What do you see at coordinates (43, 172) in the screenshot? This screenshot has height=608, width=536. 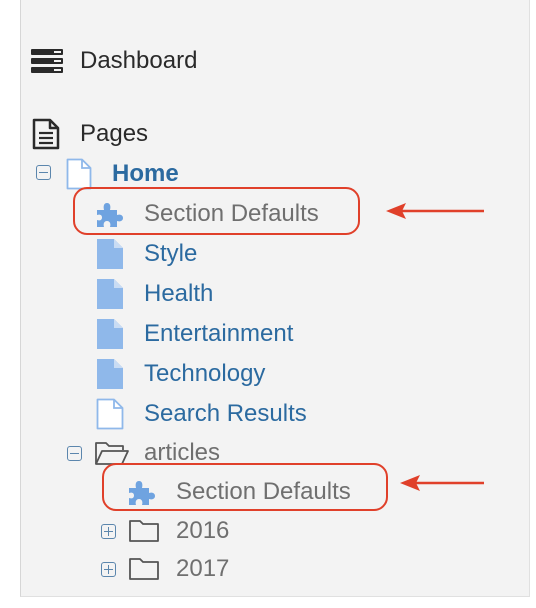 I see `collapse-toggle-home` at bounding box center [43, 172].